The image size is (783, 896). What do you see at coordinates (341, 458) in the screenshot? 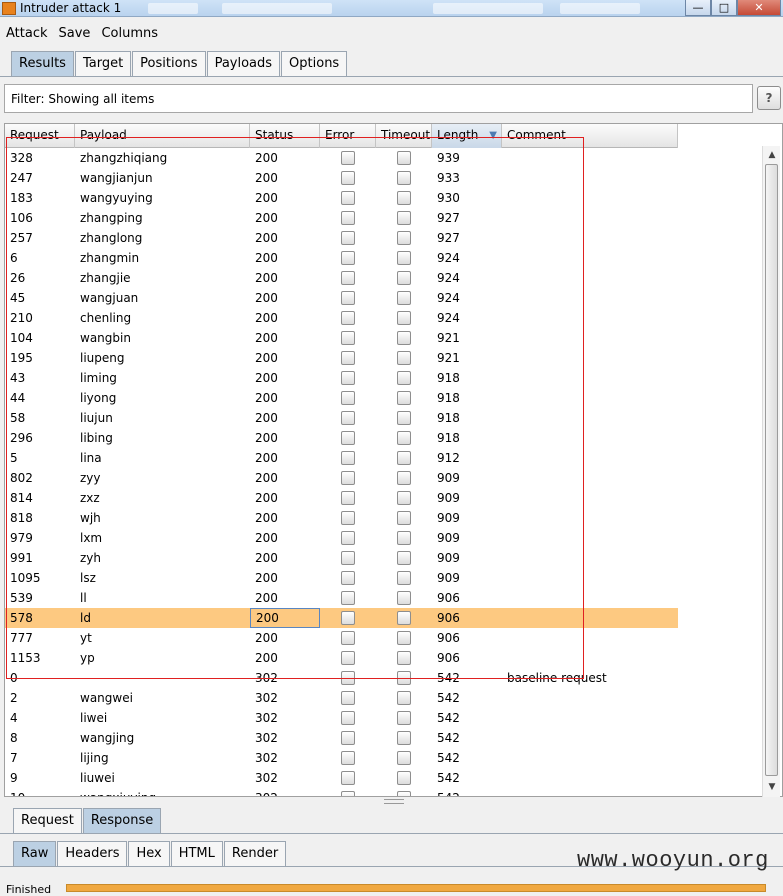
I see `table-row: 5 lina 200 912` at bounding box center [341, 458].